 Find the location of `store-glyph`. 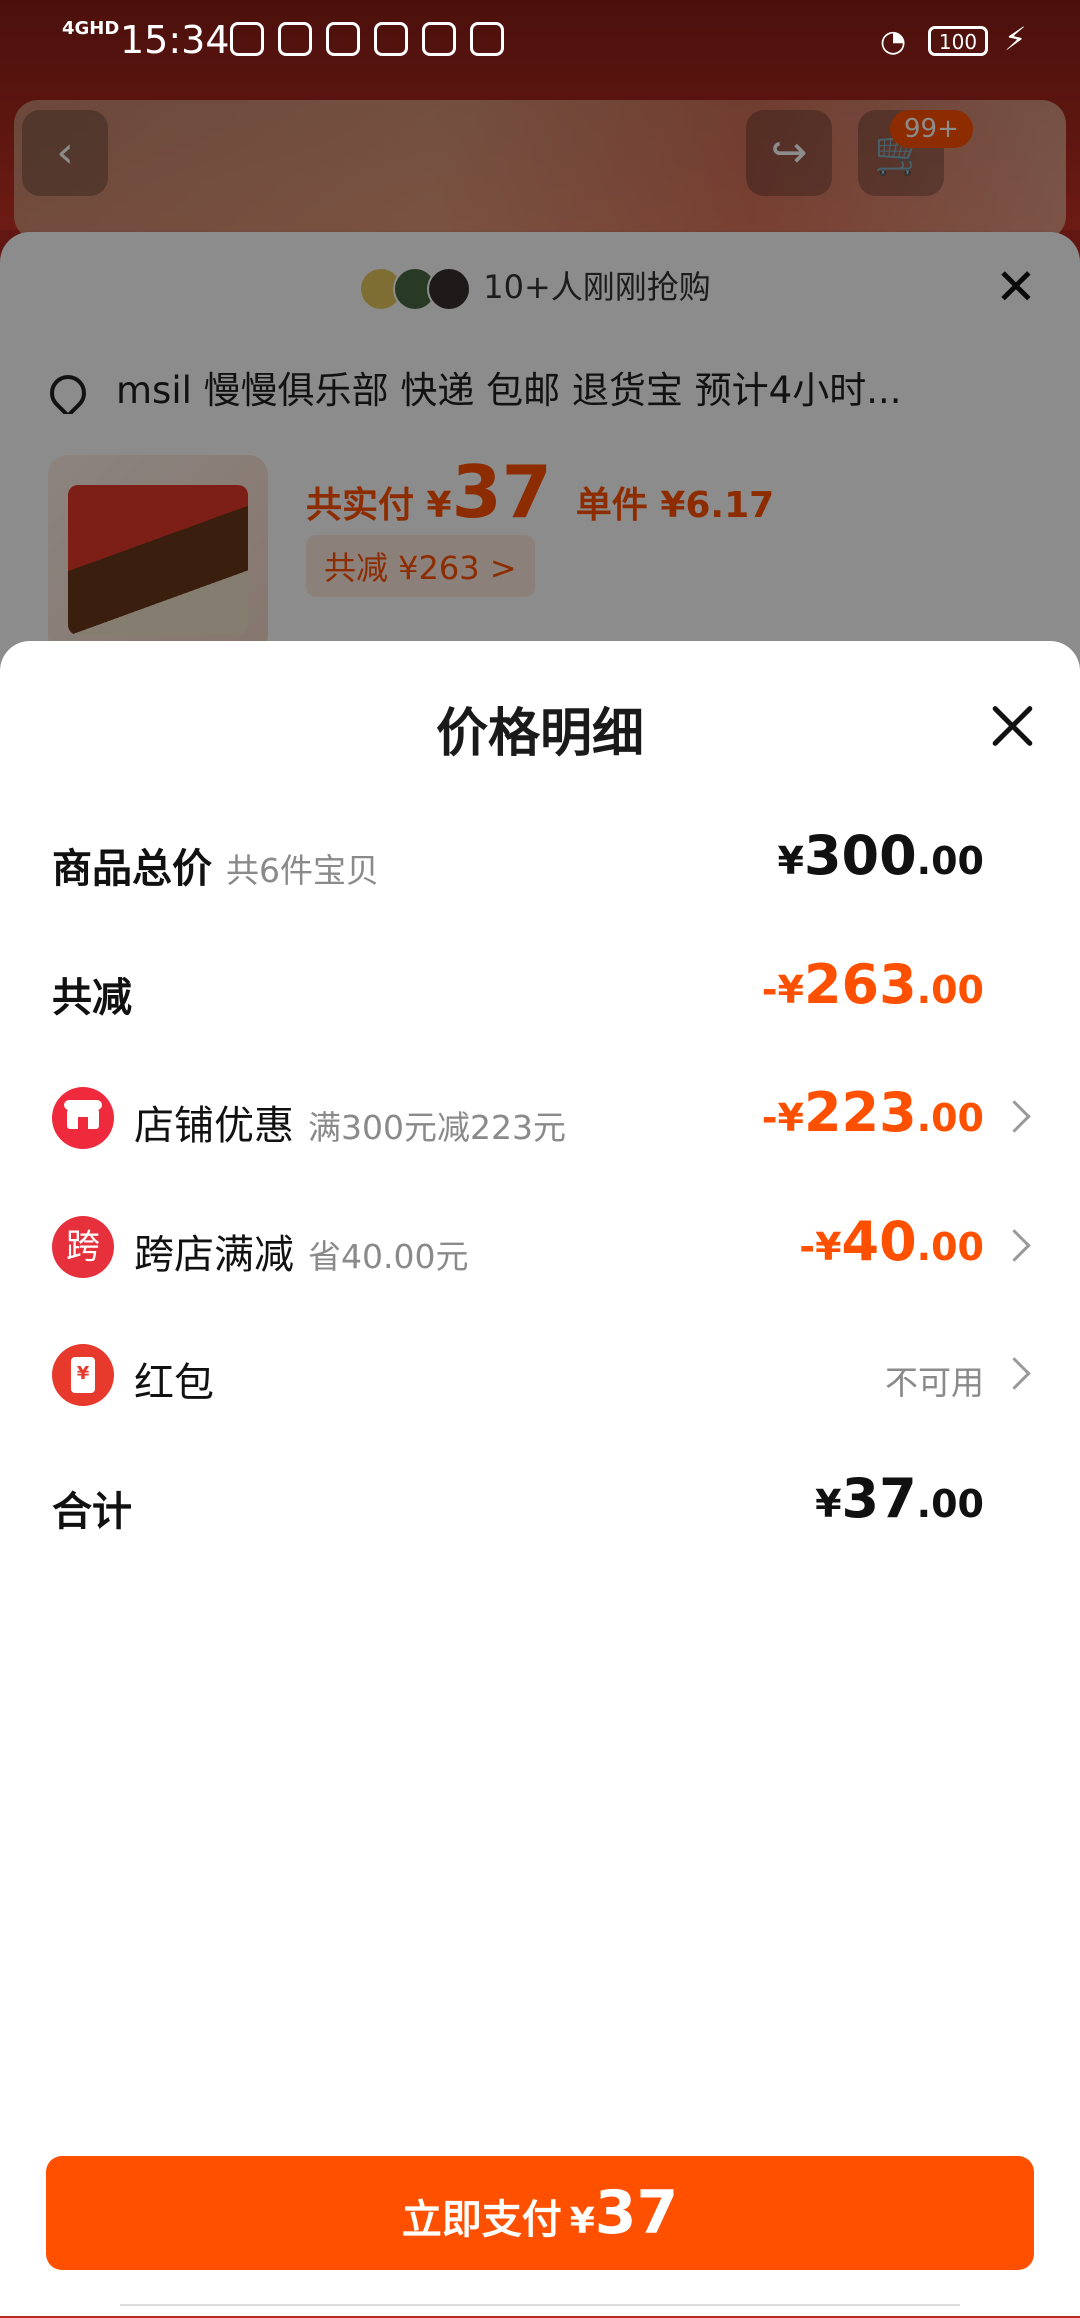

store-glyph is located at coordinates (83, 1114).